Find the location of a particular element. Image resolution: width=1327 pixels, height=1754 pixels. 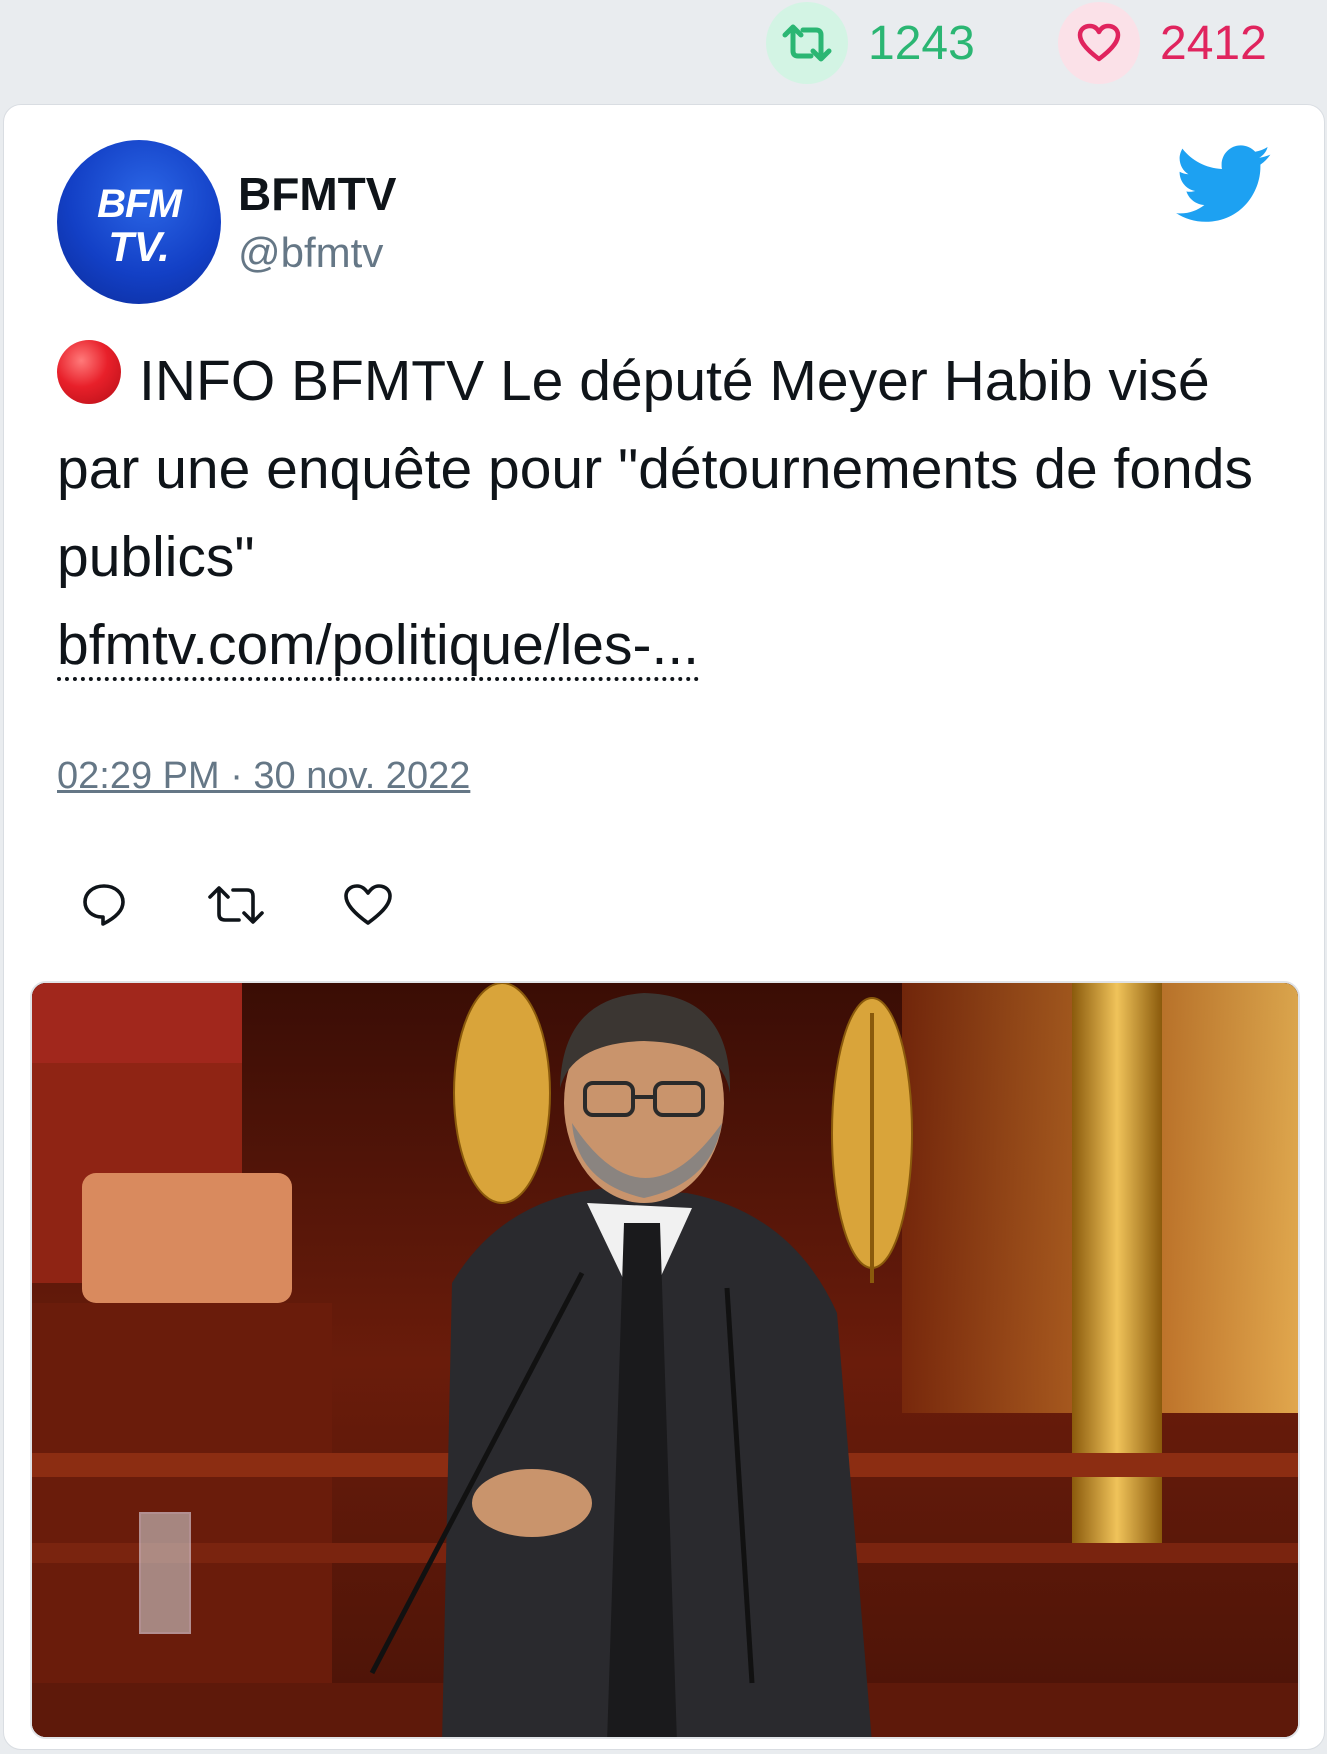

avatar-logo-line2: TV. is located at coordinates (139, 246).